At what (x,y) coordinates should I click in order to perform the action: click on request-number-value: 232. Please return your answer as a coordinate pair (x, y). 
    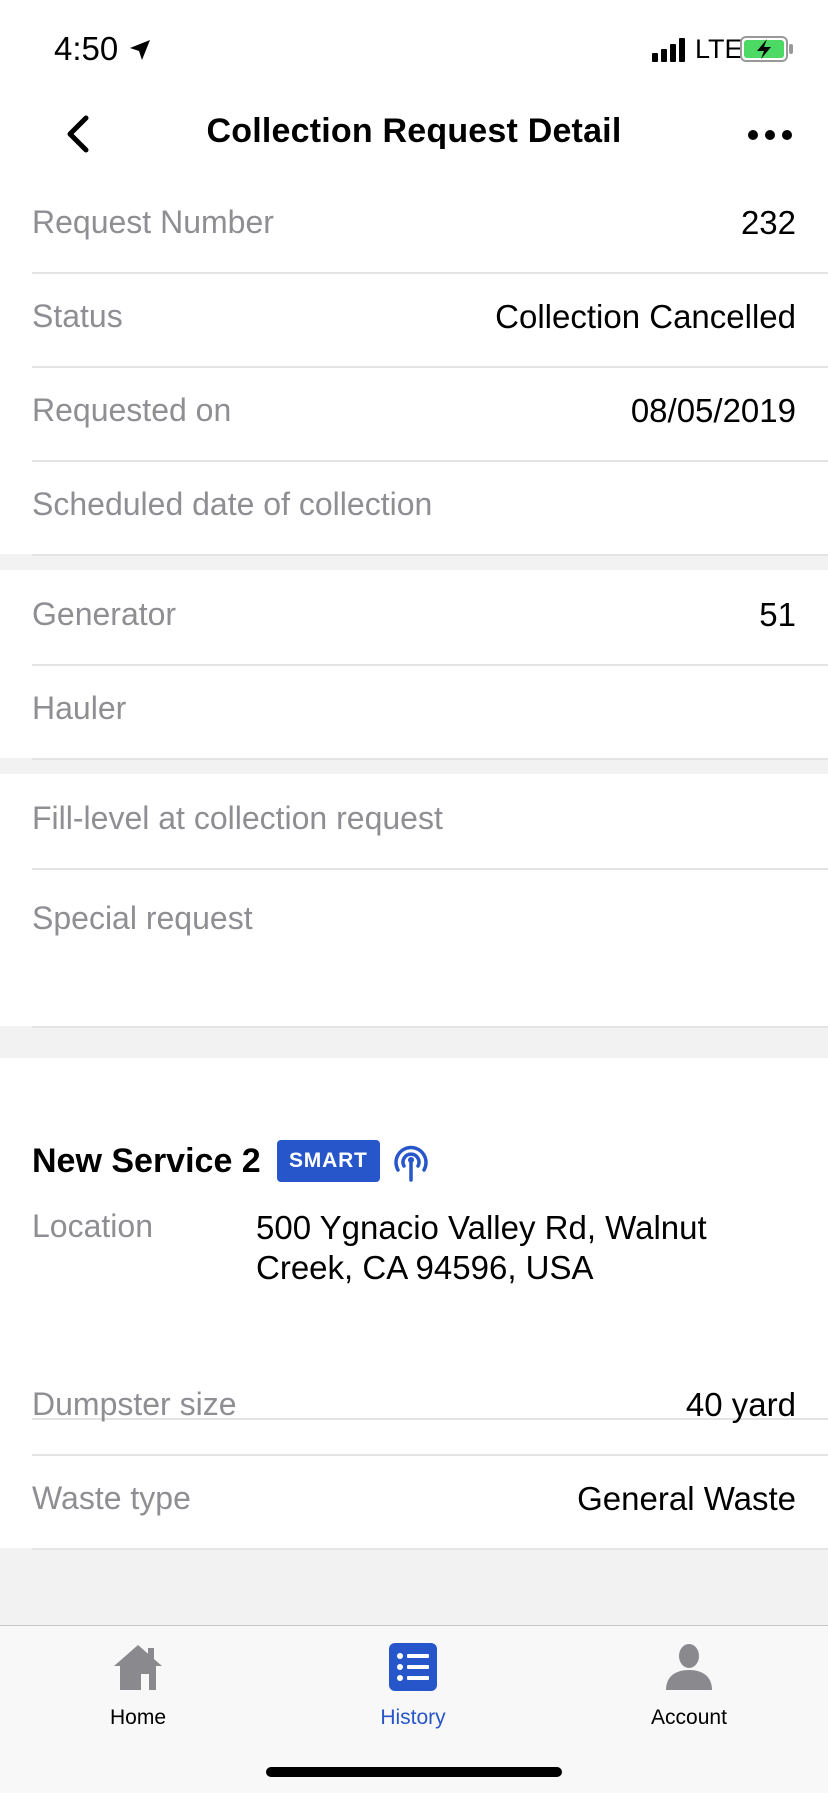
    Looking at the image, I should click on (768, 222).